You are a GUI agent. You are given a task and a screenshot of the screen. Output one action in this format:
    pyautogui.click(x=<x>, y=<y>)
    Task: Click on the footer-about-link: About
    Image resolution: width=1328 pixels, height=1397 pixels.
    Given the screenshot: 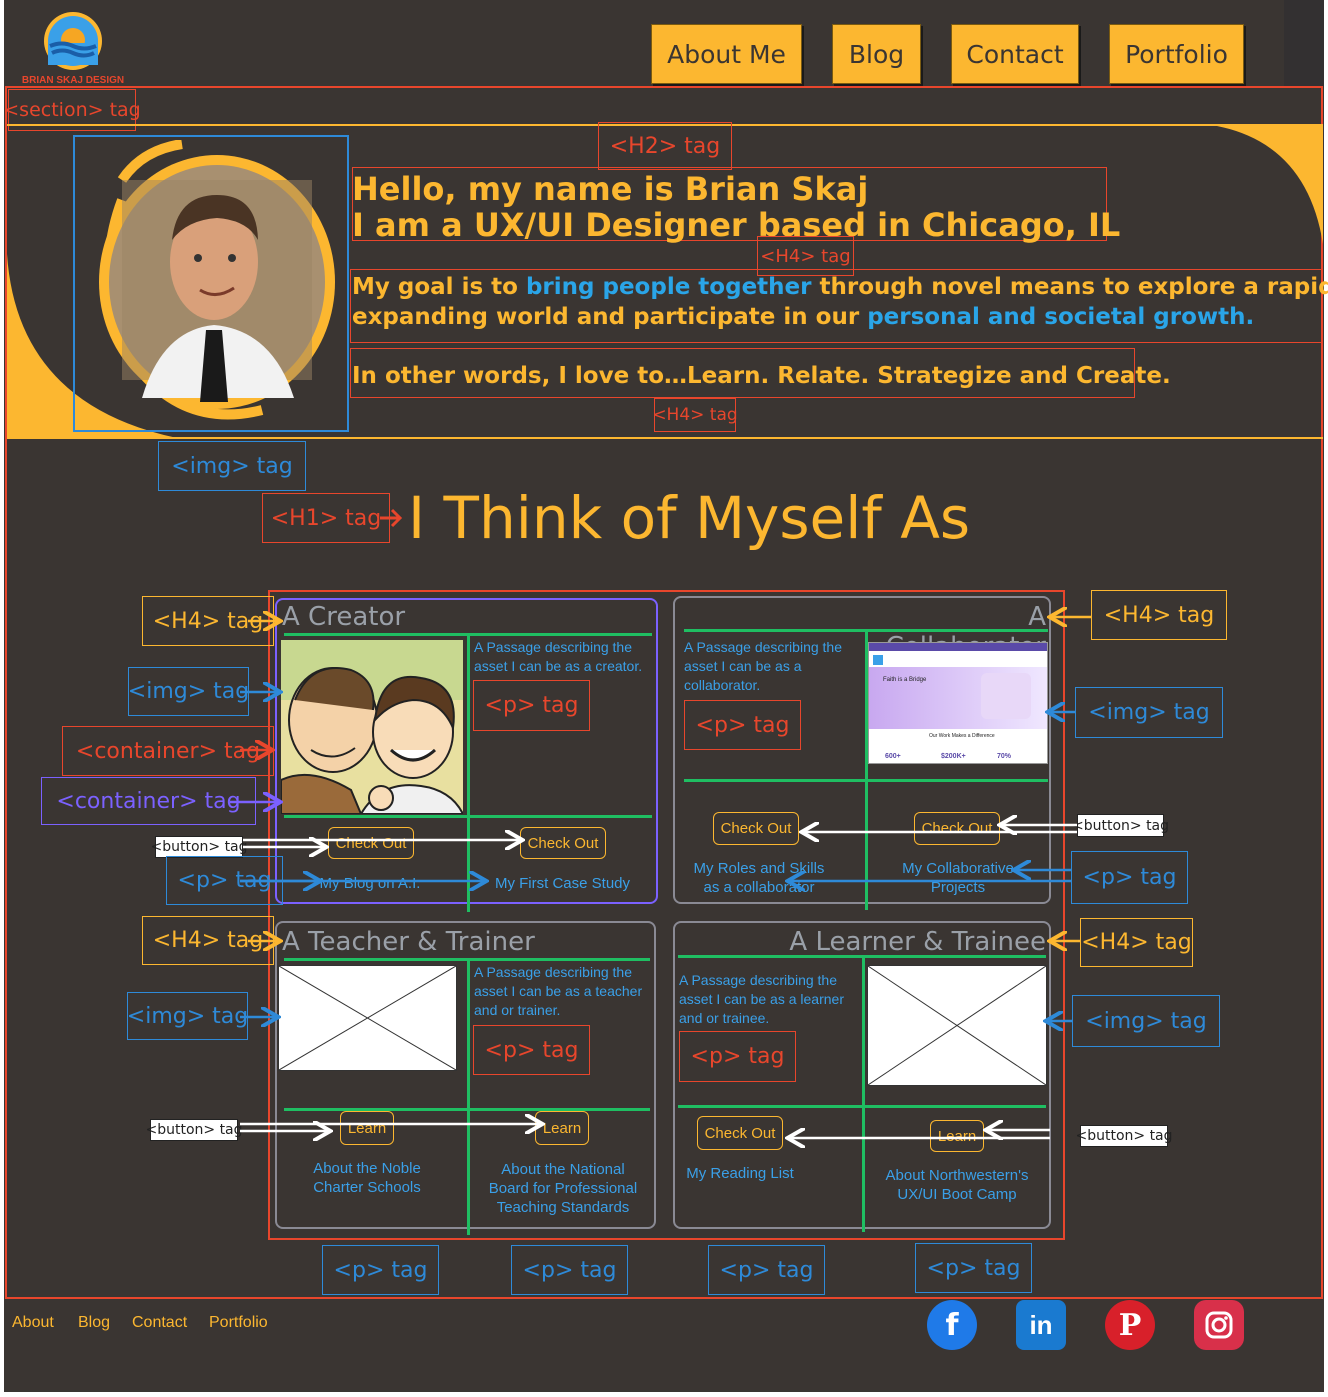 What is the action you would take?
    pyautogui.click(x=33, y=1323)
    